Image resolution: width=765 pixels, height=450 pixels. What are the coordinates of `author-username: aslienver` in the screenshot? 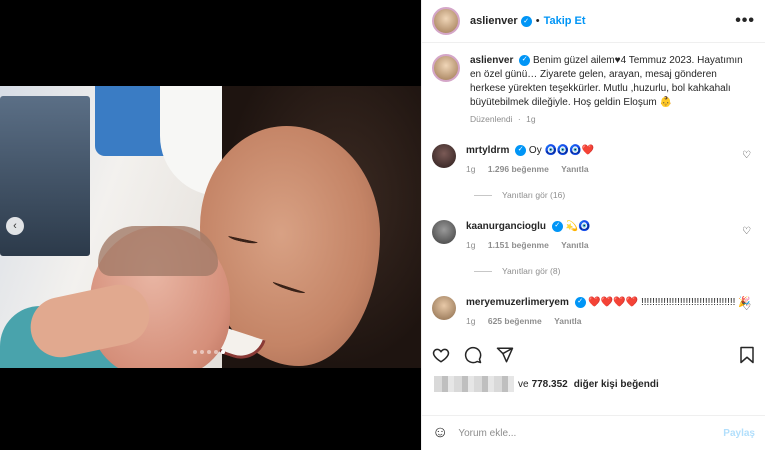 It's located at (494, 21).